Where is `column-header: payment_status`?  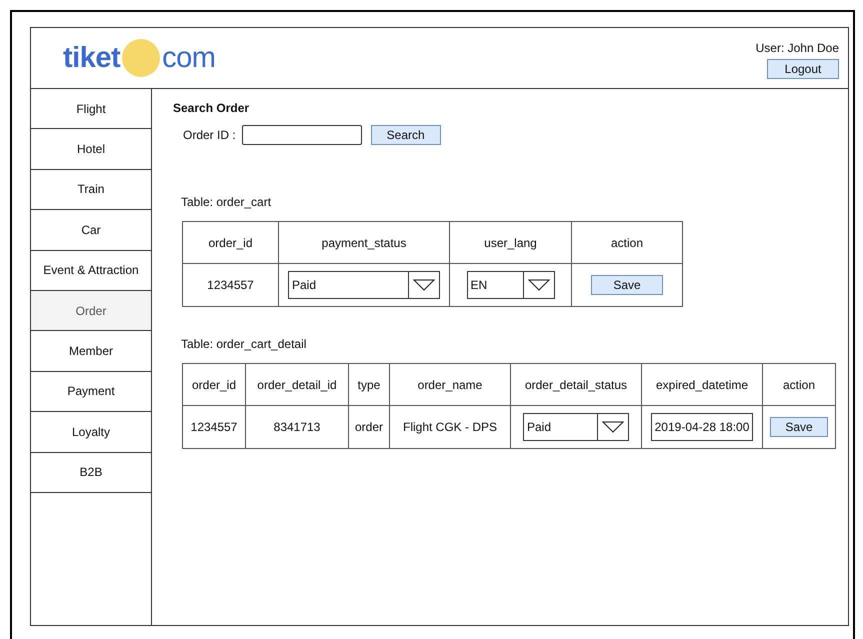 column-header: payment_status is located at coordinates (364, 243).